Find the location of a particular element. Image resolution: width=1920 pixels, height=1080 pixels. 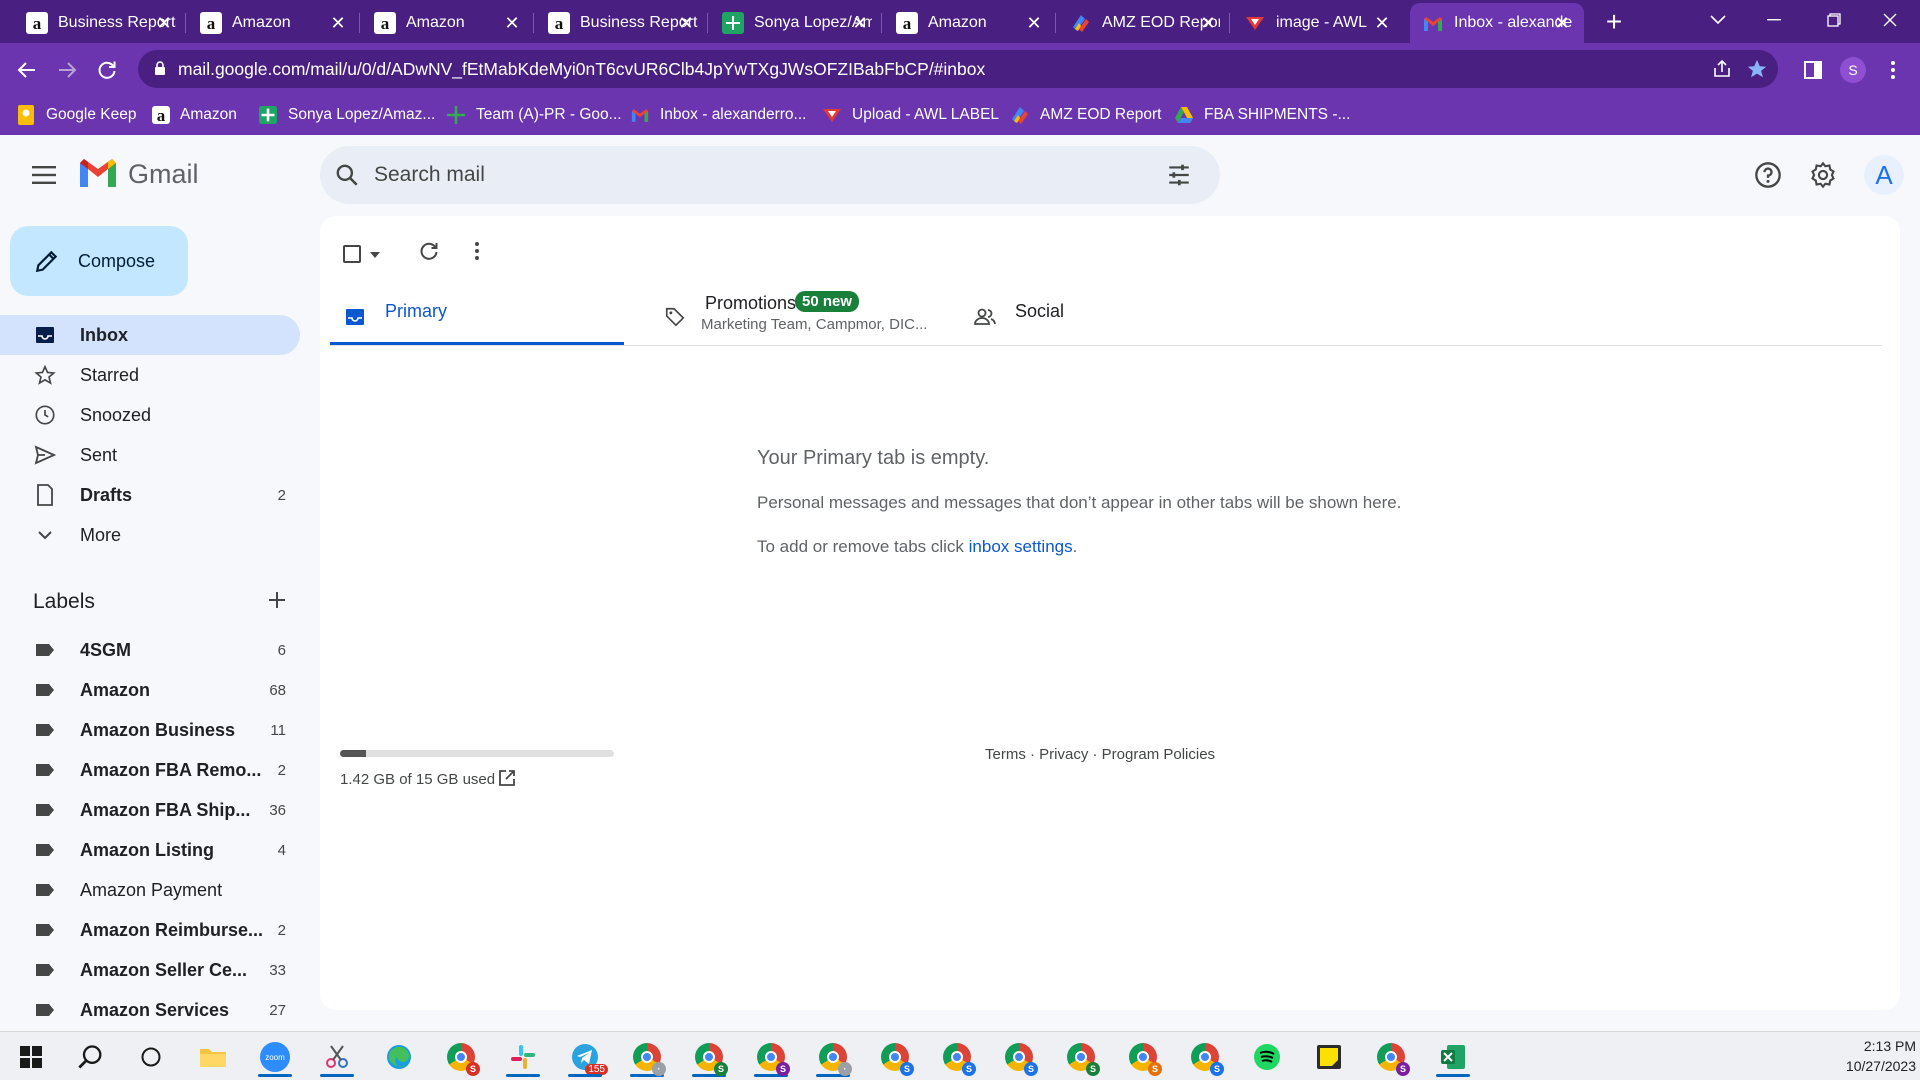

label-item: Amazon Services 27 is located at coordinates (150, 1010).